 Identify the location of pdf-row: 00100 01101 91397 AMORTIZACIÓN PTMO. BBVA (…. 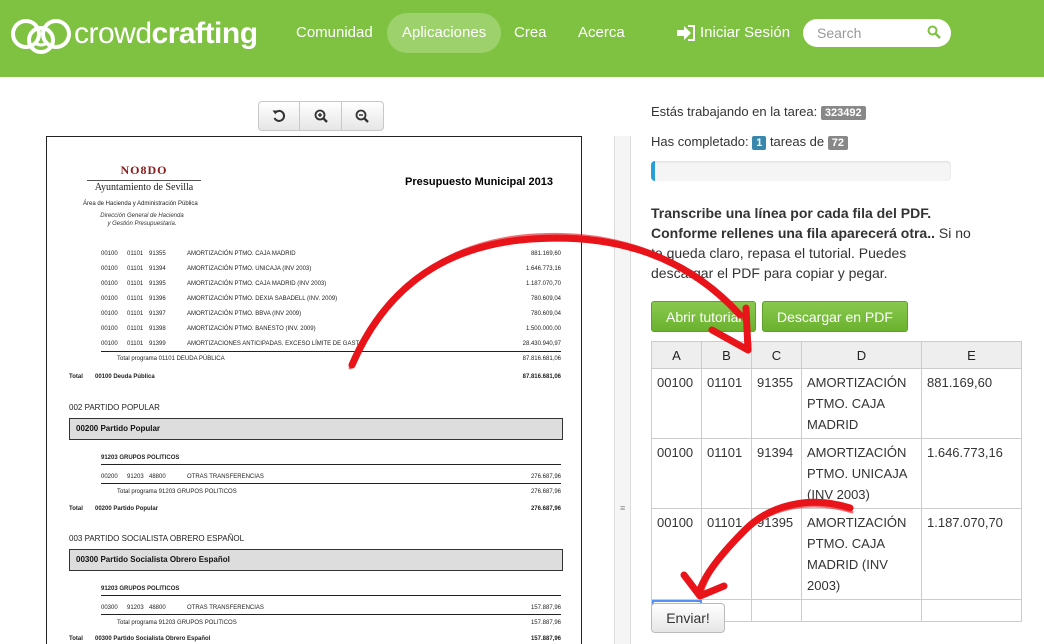
(331, 314).